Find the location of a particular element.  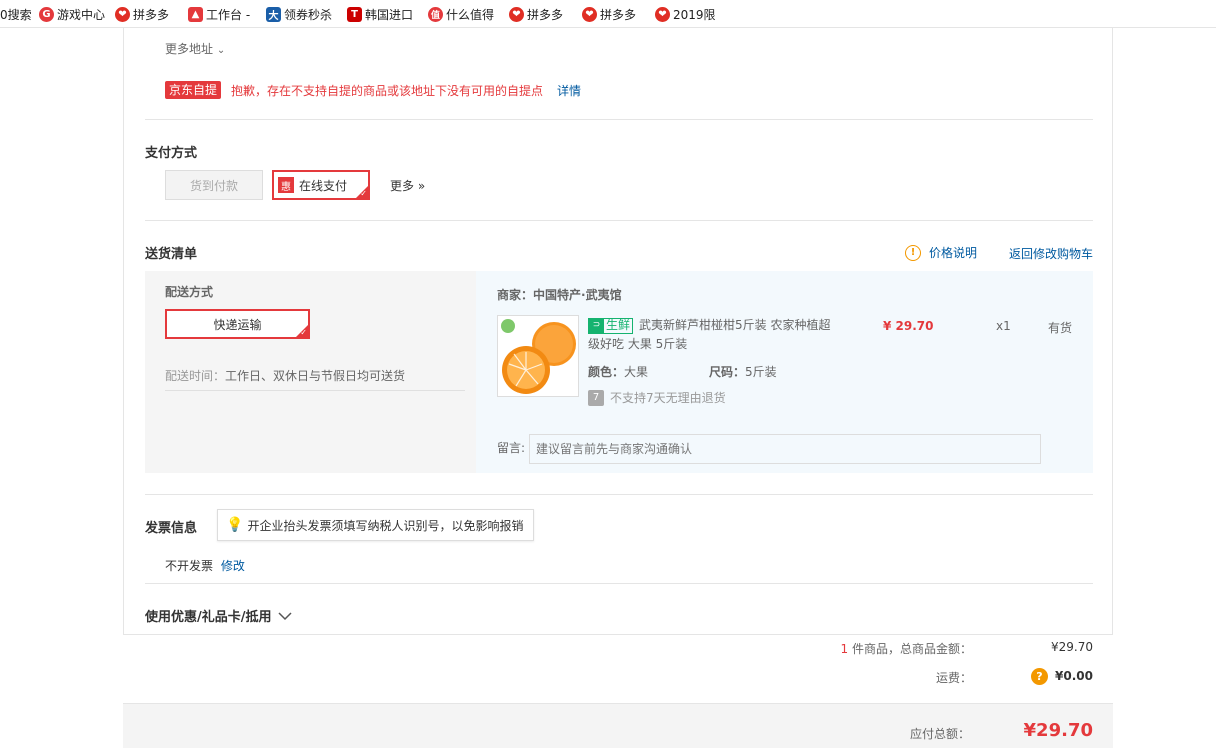

product-image is located at coordinates (538, 356).